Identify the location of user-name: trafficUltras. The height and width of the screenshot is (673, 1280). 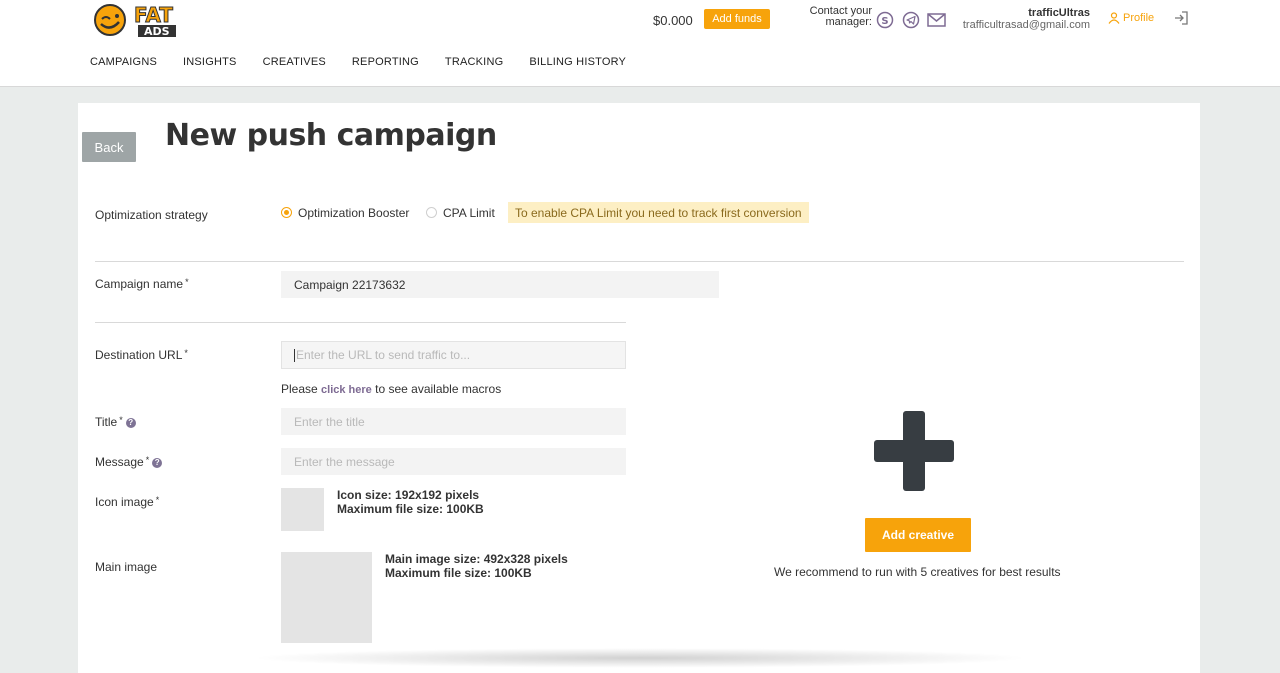
(1059, 13).